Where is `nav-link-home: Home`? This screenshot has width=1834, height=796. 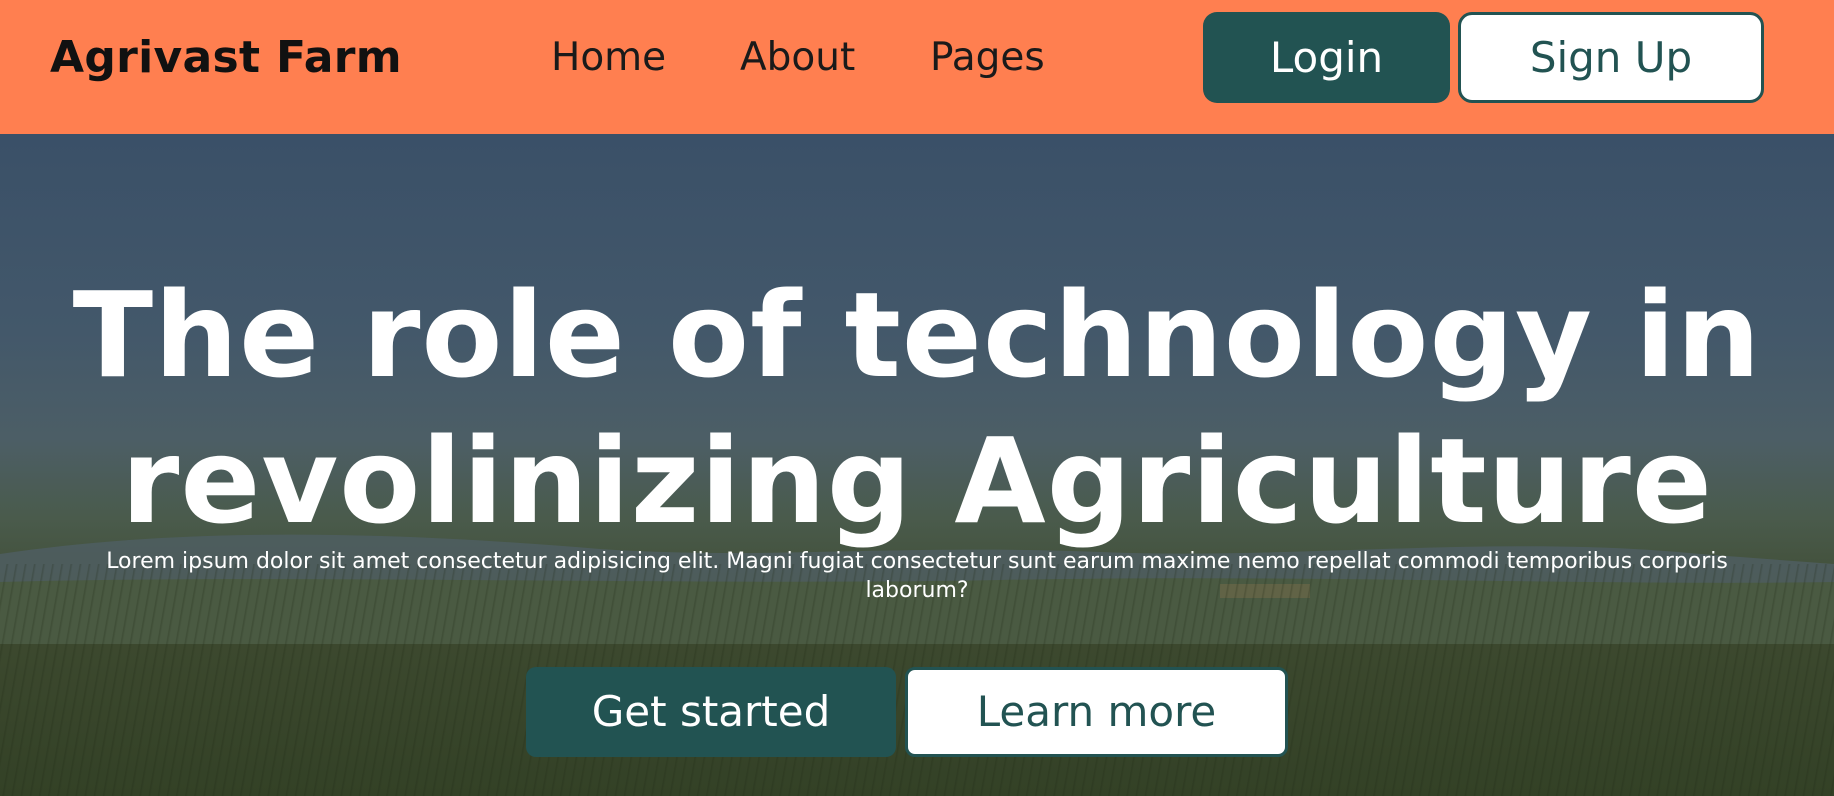
nav-link-home: Home is located at coordinates (608, 58).